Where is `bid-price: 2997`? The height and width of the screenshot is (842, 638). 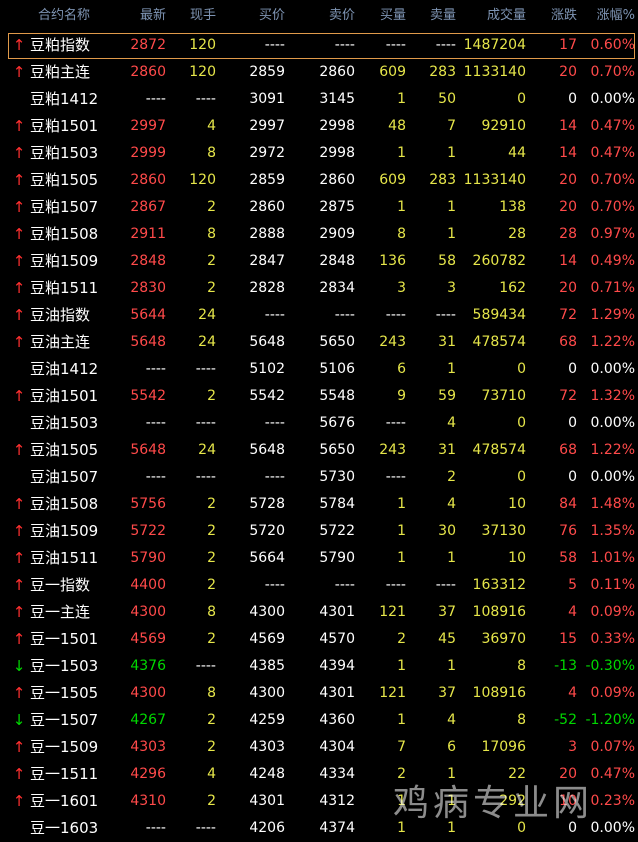 bid-price: 2997 is located at coordinates (267, 126).